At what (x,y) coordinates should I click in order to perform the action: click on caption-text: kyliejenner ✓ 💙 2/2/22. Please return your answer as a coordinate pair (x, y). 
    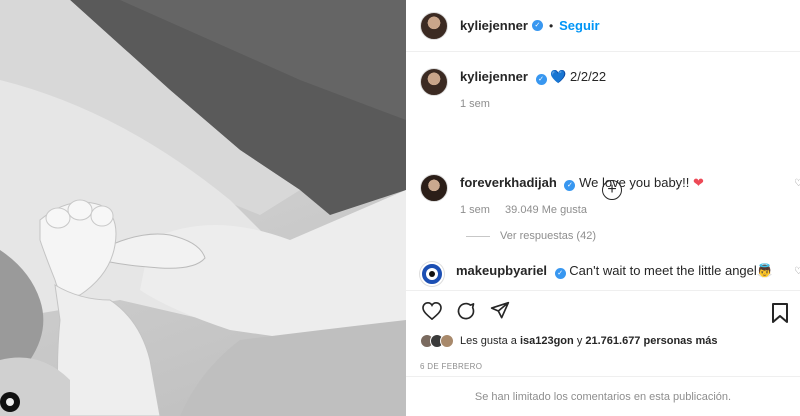
    Looking at the image, I should click on (533, 77).